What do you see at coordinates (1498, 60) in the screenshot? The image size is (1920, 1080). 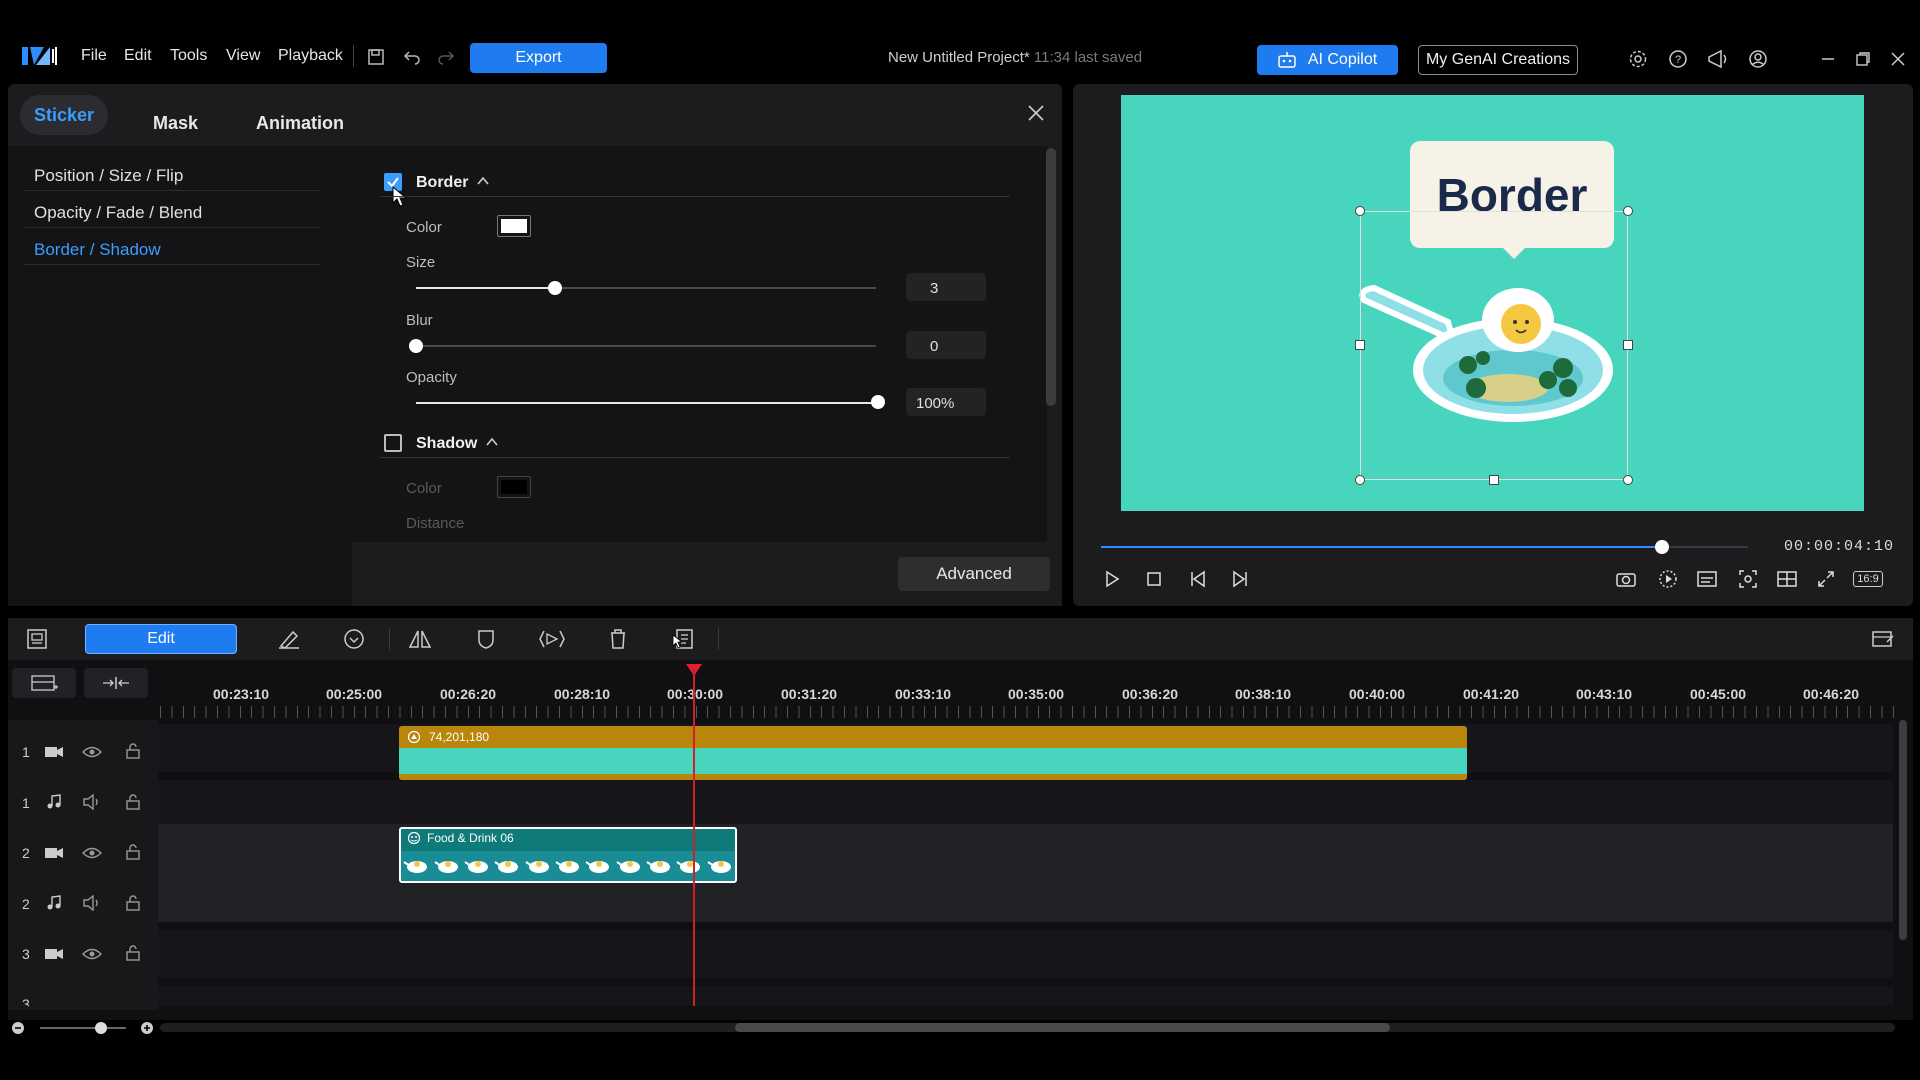 I see `genai-creations-button: My GenAI Creations` at bounding box center [1498, 60].